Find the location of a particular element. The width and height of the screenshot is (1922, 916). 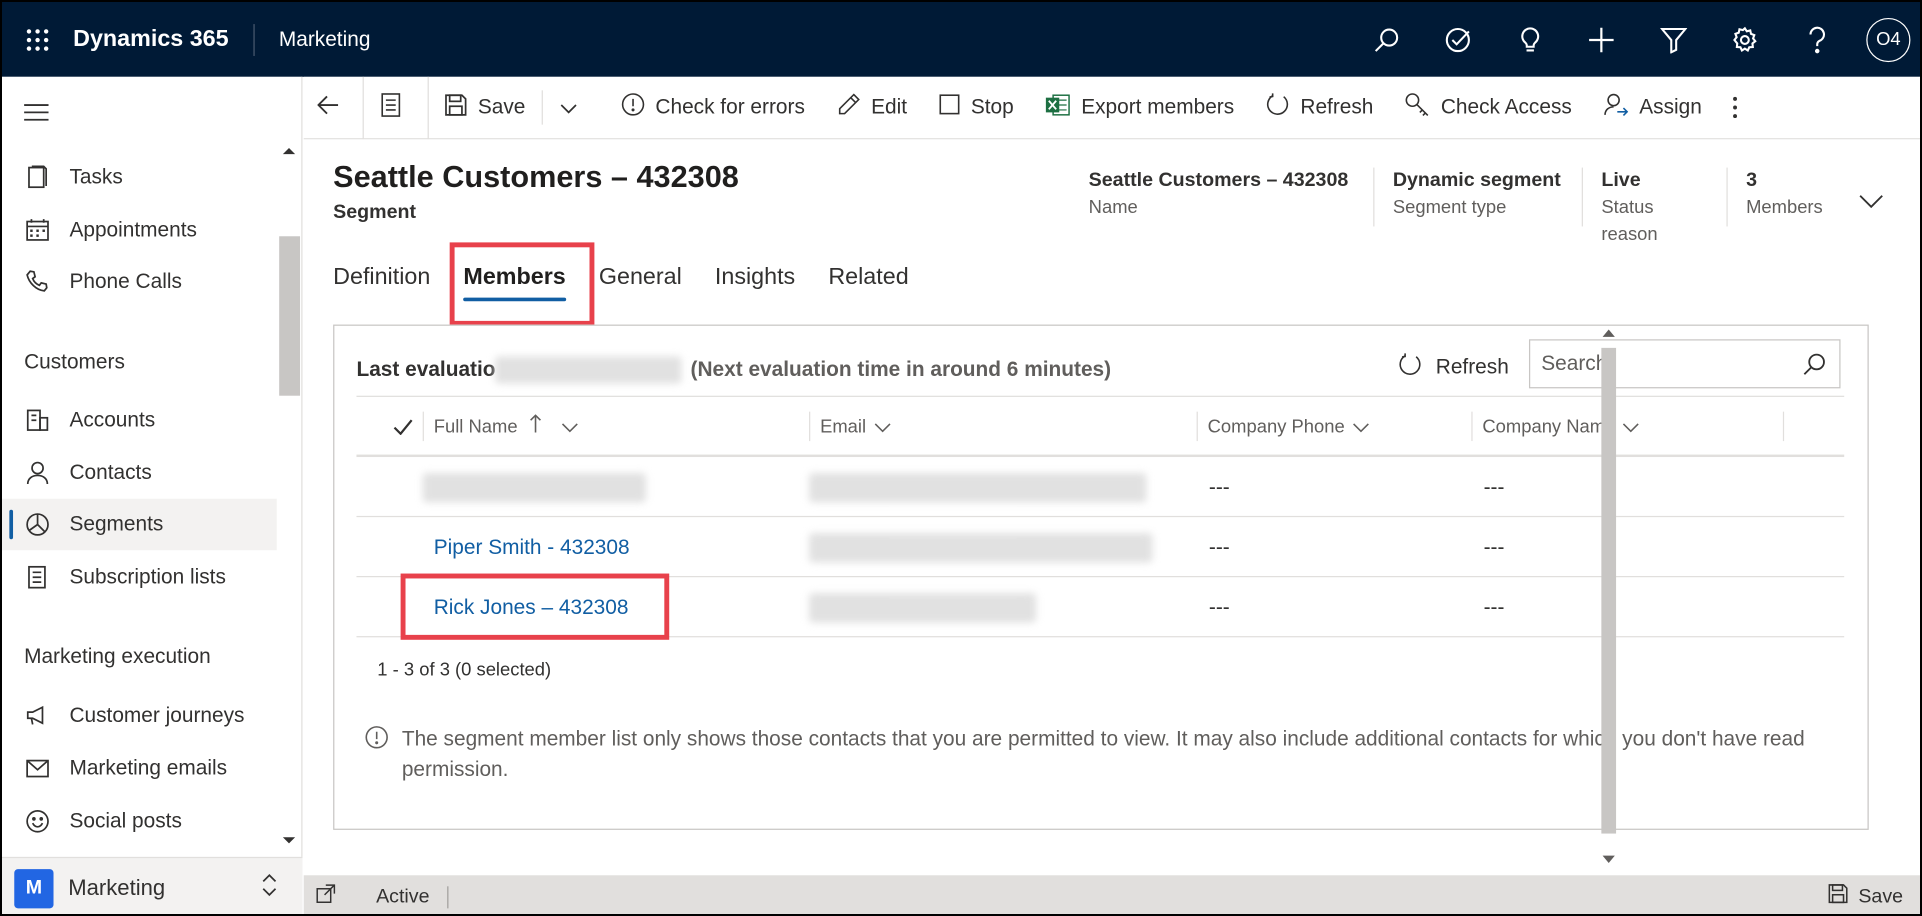

table-row: Piper Smith - 432308 --- --- is located at coordinates (1100, 547).